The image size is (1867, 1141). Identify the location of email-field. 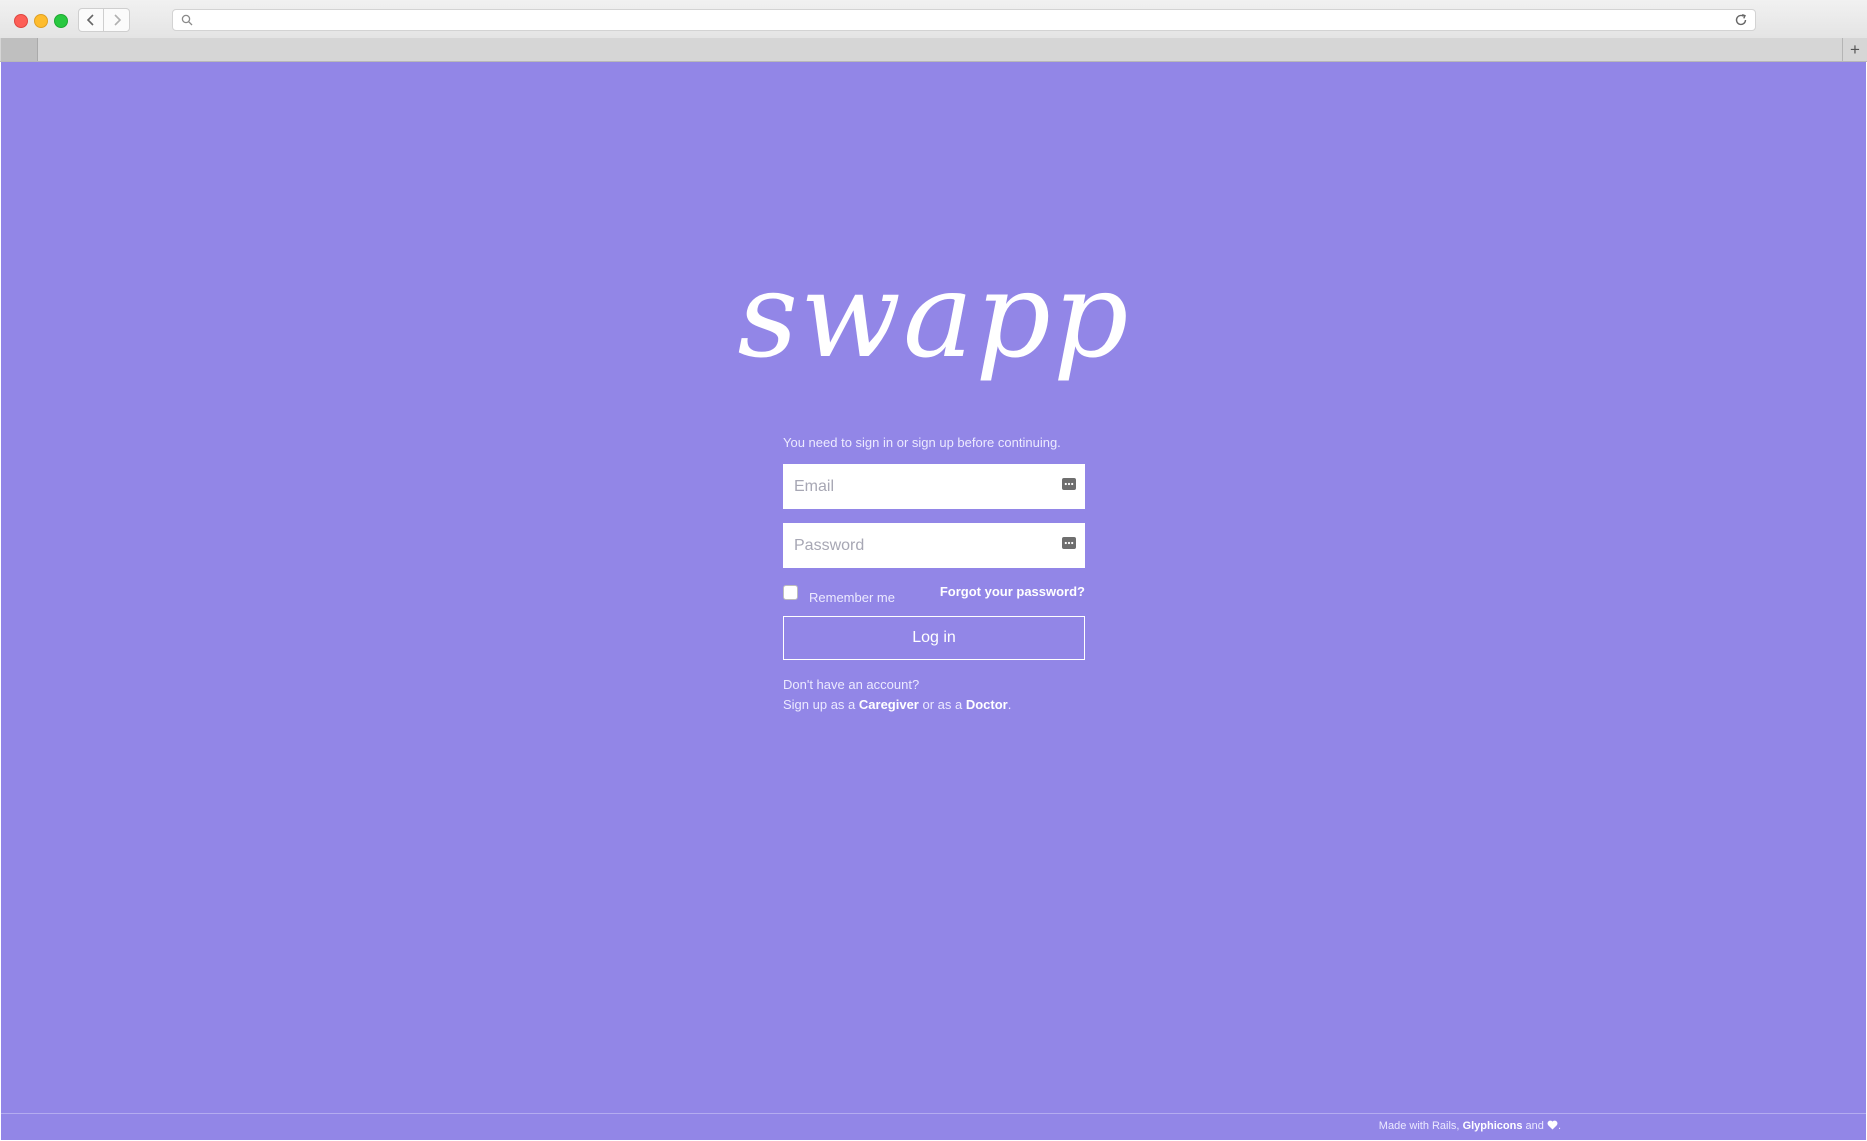
(934, 486).